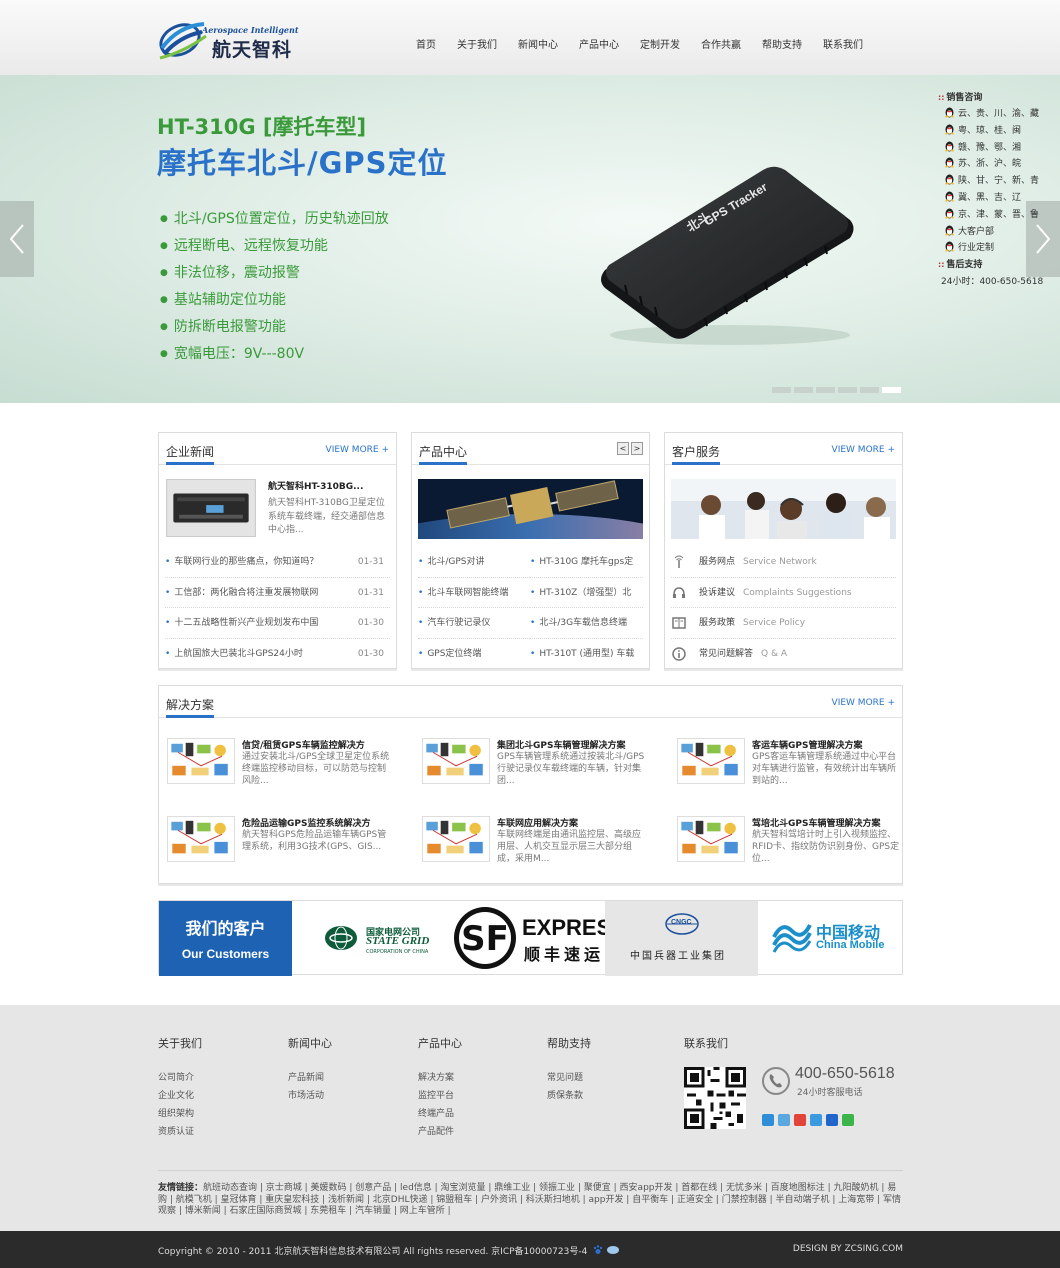 The height and width of the screenshot is (1268, 1060). I want to click on share-plus-icon, so click(768, 1120).